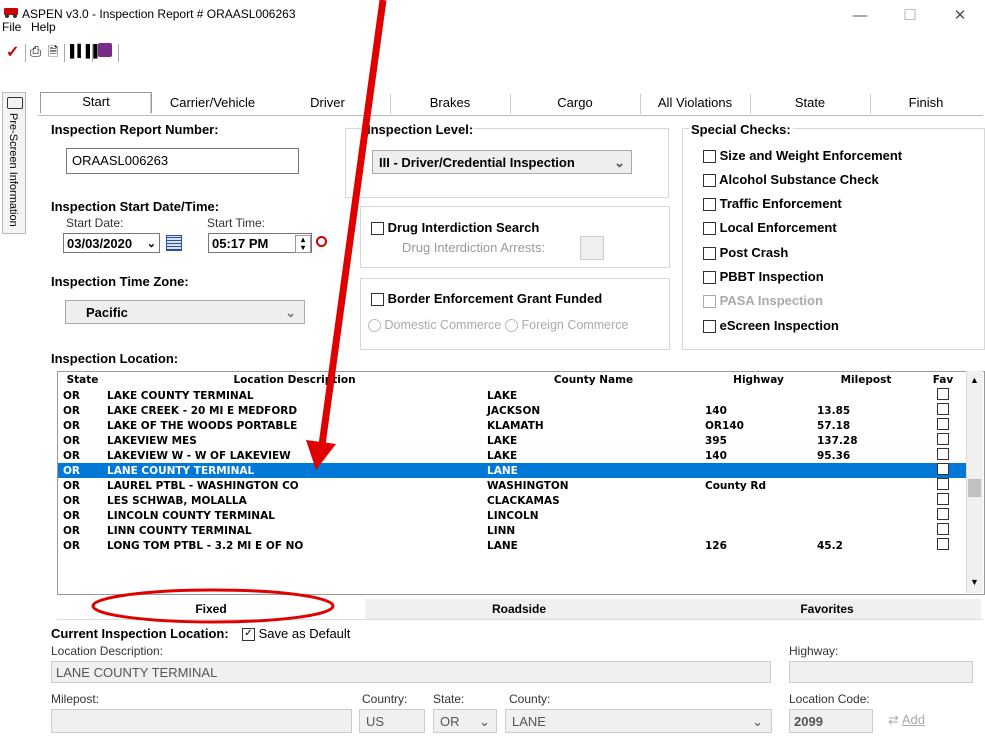  Describe the element at coordinates (411, 672) in the screenshot. I see `location-description-field: LANE COUNTY TERMINAL` at that location.